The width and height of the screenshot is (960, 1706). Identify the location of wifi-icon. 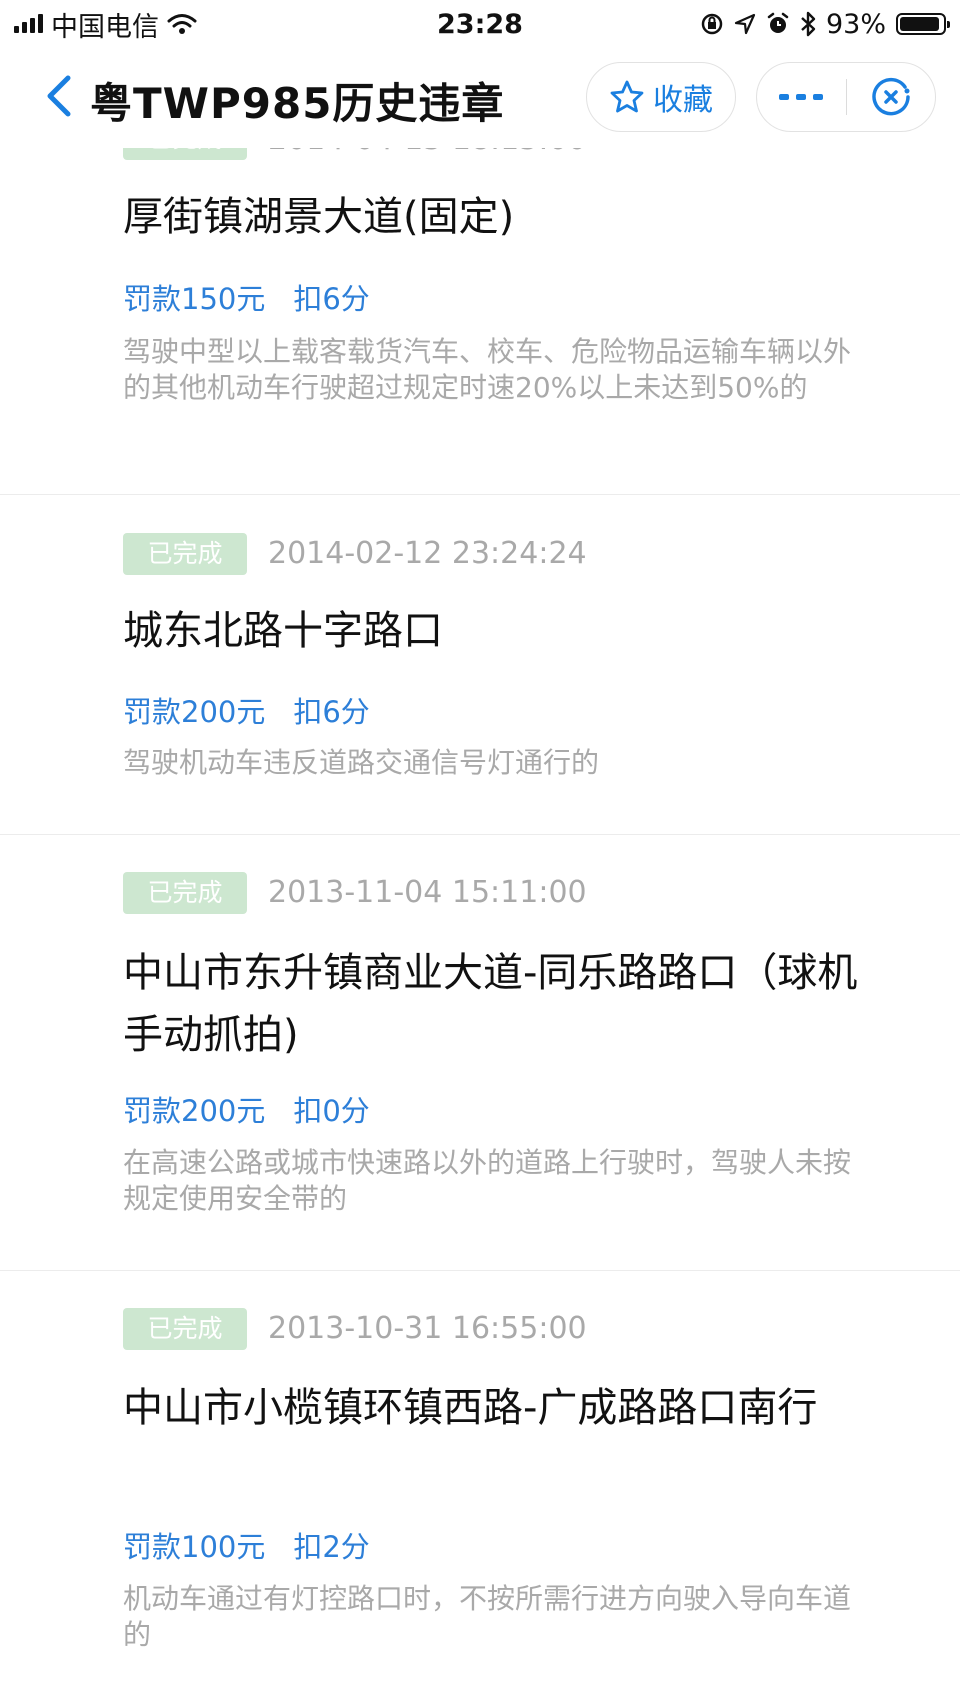
(182, 24).